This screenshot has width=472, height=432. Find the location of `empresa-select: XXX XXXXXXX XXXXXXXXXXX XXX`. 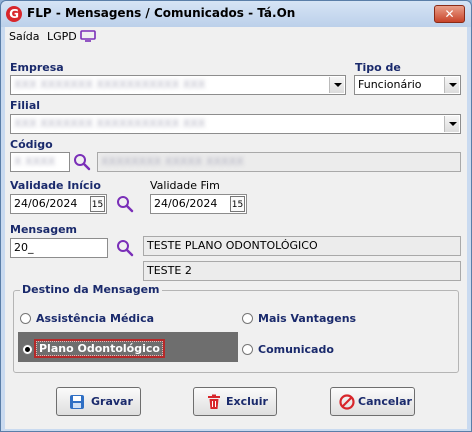

empresa-select: XXX XXXXXXX XXXXXXXXXXX XXX is located at coordinates (178, 85).